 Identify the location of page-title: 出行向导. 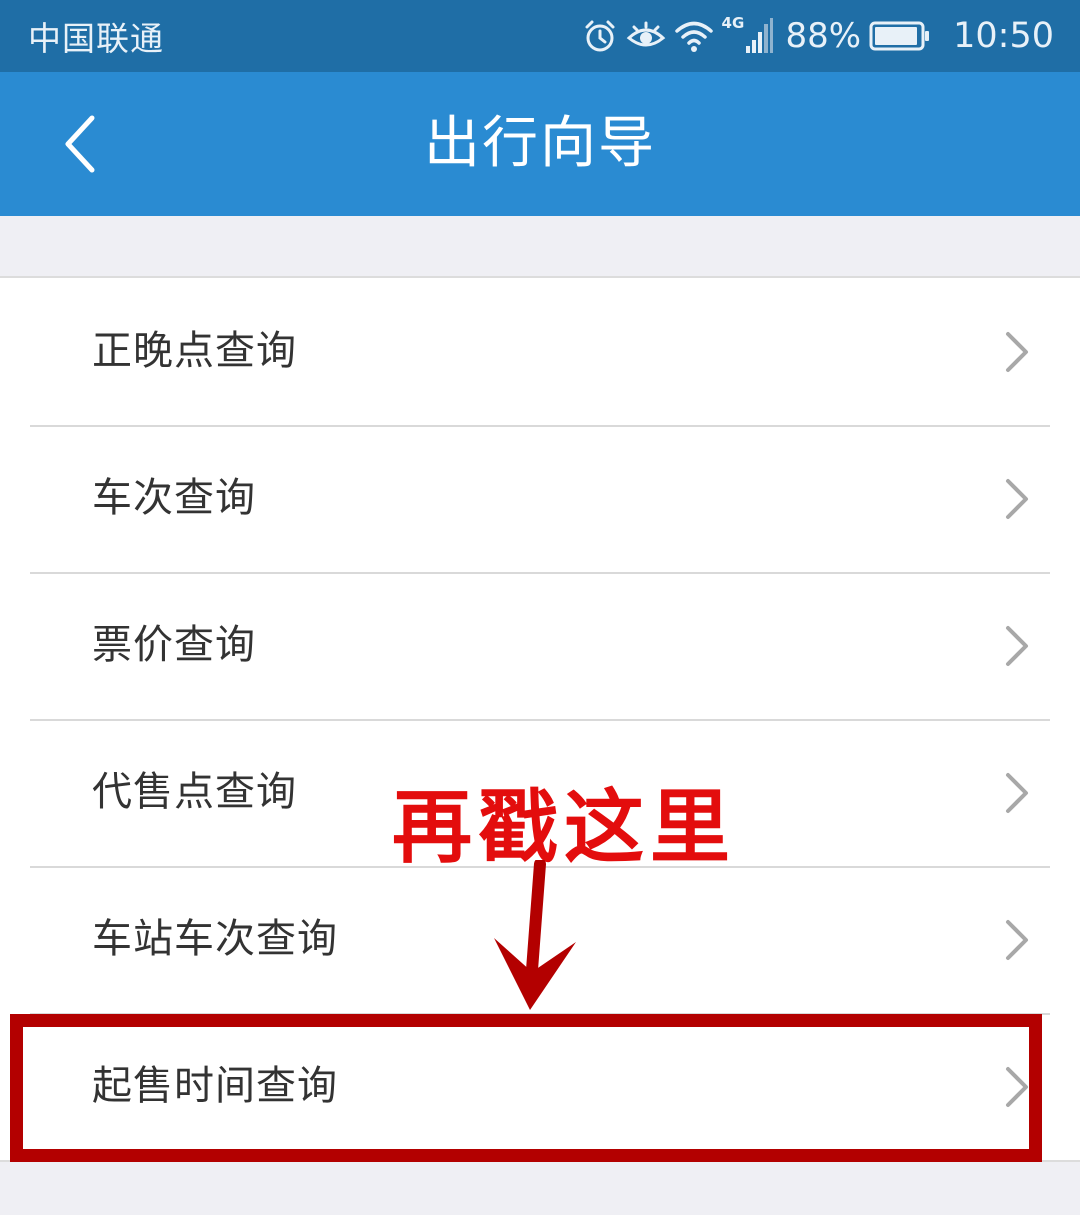
(540, 143).